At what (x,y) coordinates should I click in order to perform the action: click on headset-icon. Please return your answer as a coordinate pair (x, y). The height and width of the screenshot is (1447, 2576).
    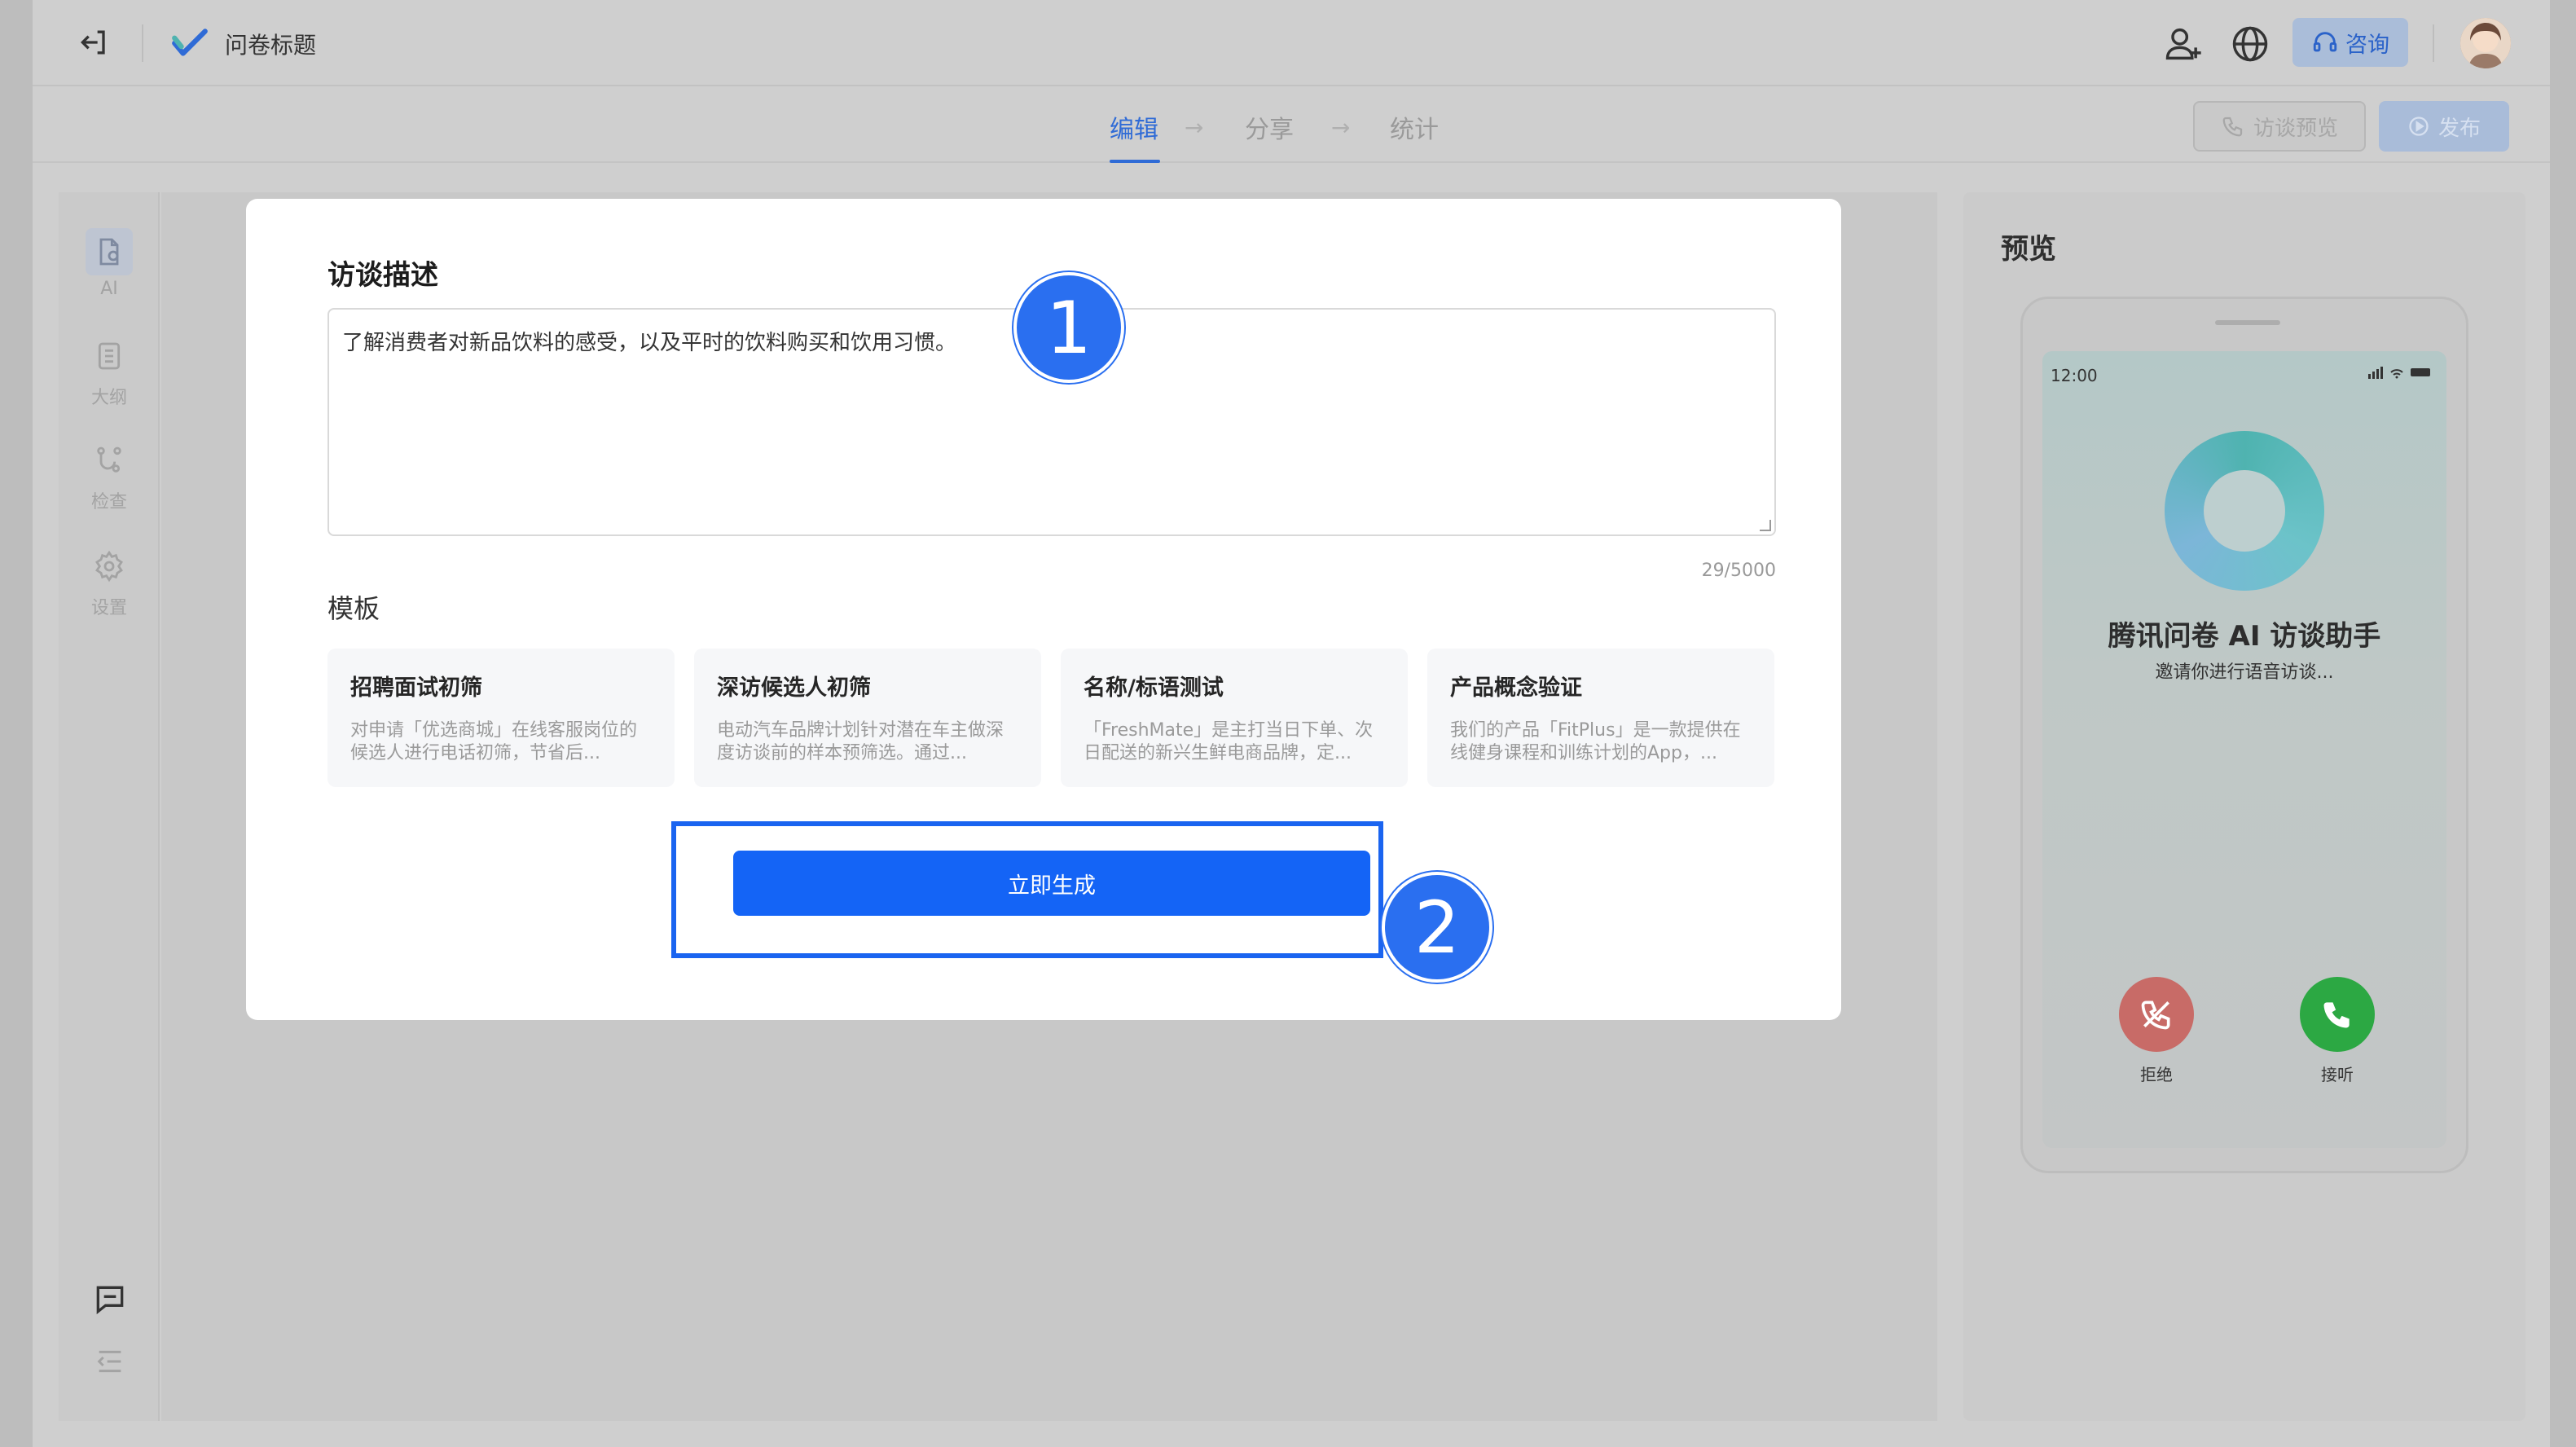
    Looking at the image, I should click on (2325, 42).